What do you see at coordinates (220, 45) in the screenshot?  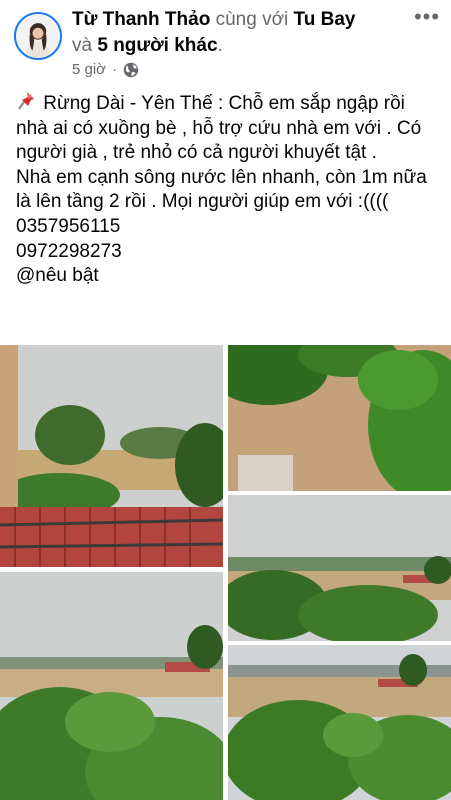 I see `period: .` at bounding box center [220, 45].